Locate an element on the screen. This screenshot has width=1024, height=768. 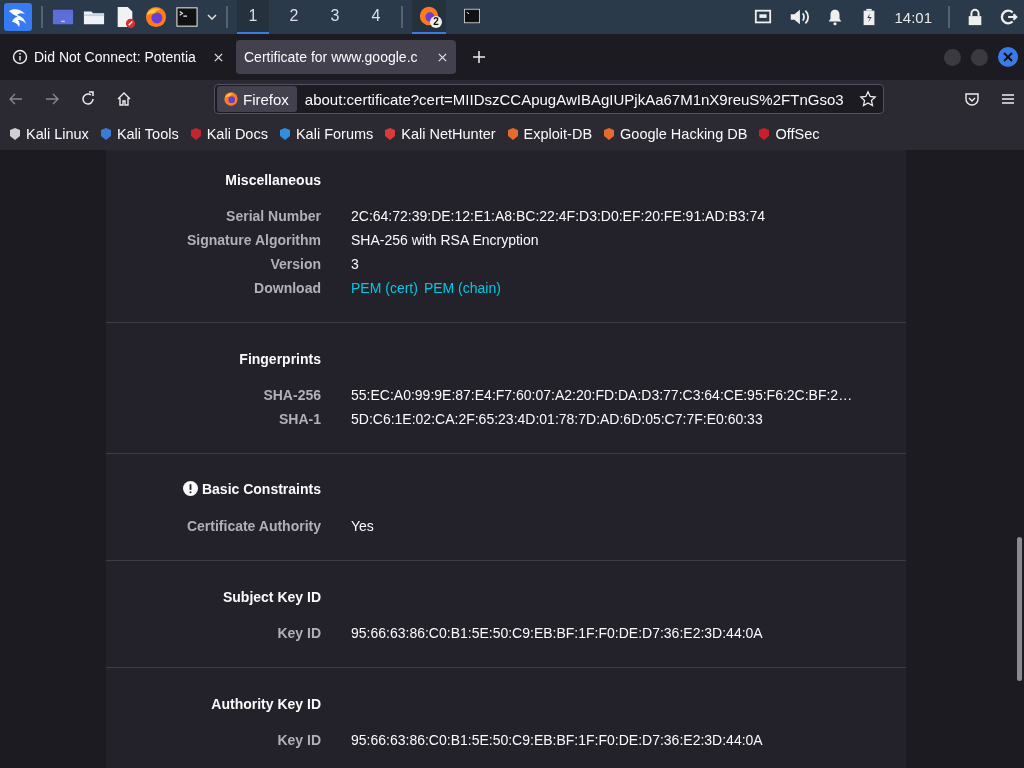
download-link: PEM (cert) is located at coordinates (384, 288).